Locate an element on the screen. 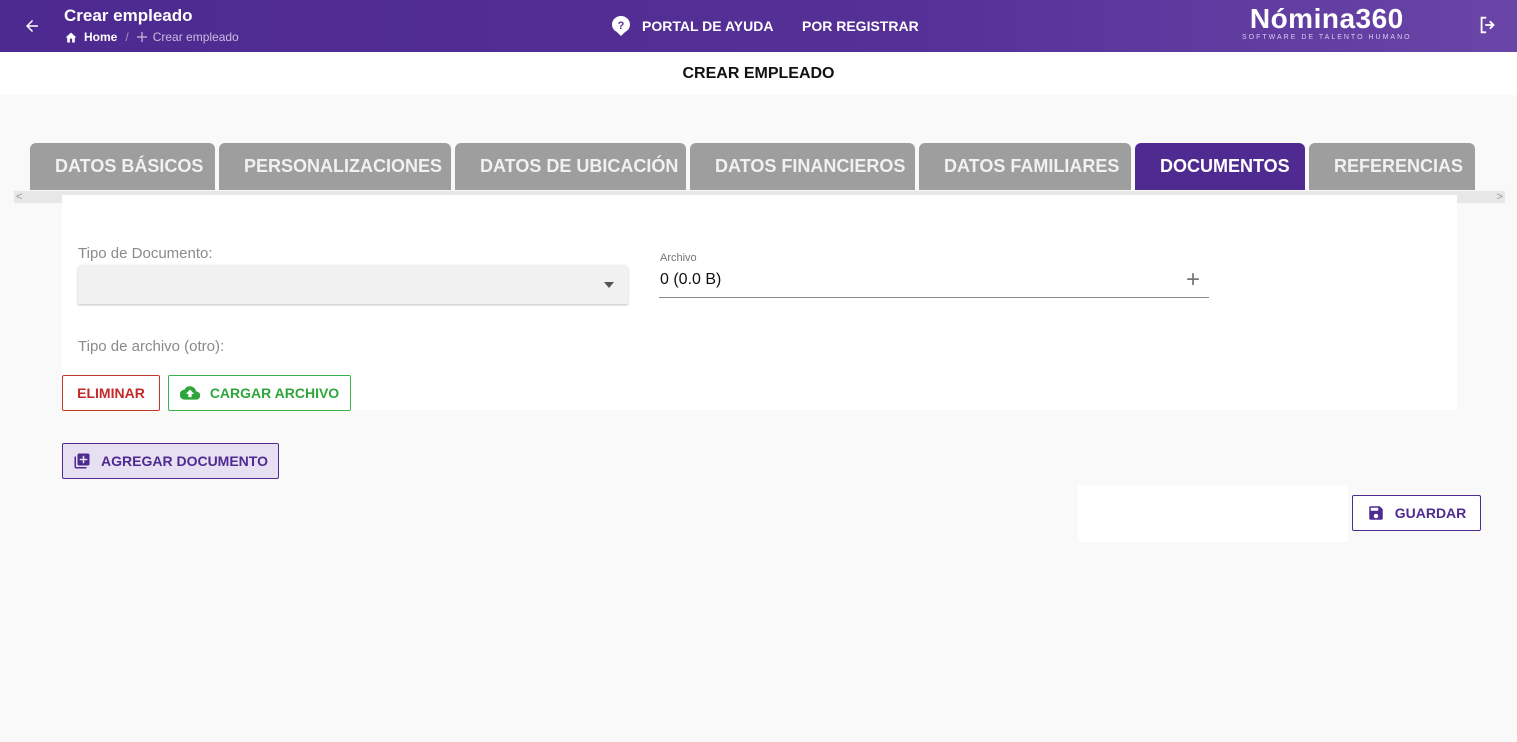 Image resolution: width=1517 pixels, height=742 pixels. logo-tagline: SOFTWARE DE TALENTO HUMANO is located at coordinates (1327, 37).